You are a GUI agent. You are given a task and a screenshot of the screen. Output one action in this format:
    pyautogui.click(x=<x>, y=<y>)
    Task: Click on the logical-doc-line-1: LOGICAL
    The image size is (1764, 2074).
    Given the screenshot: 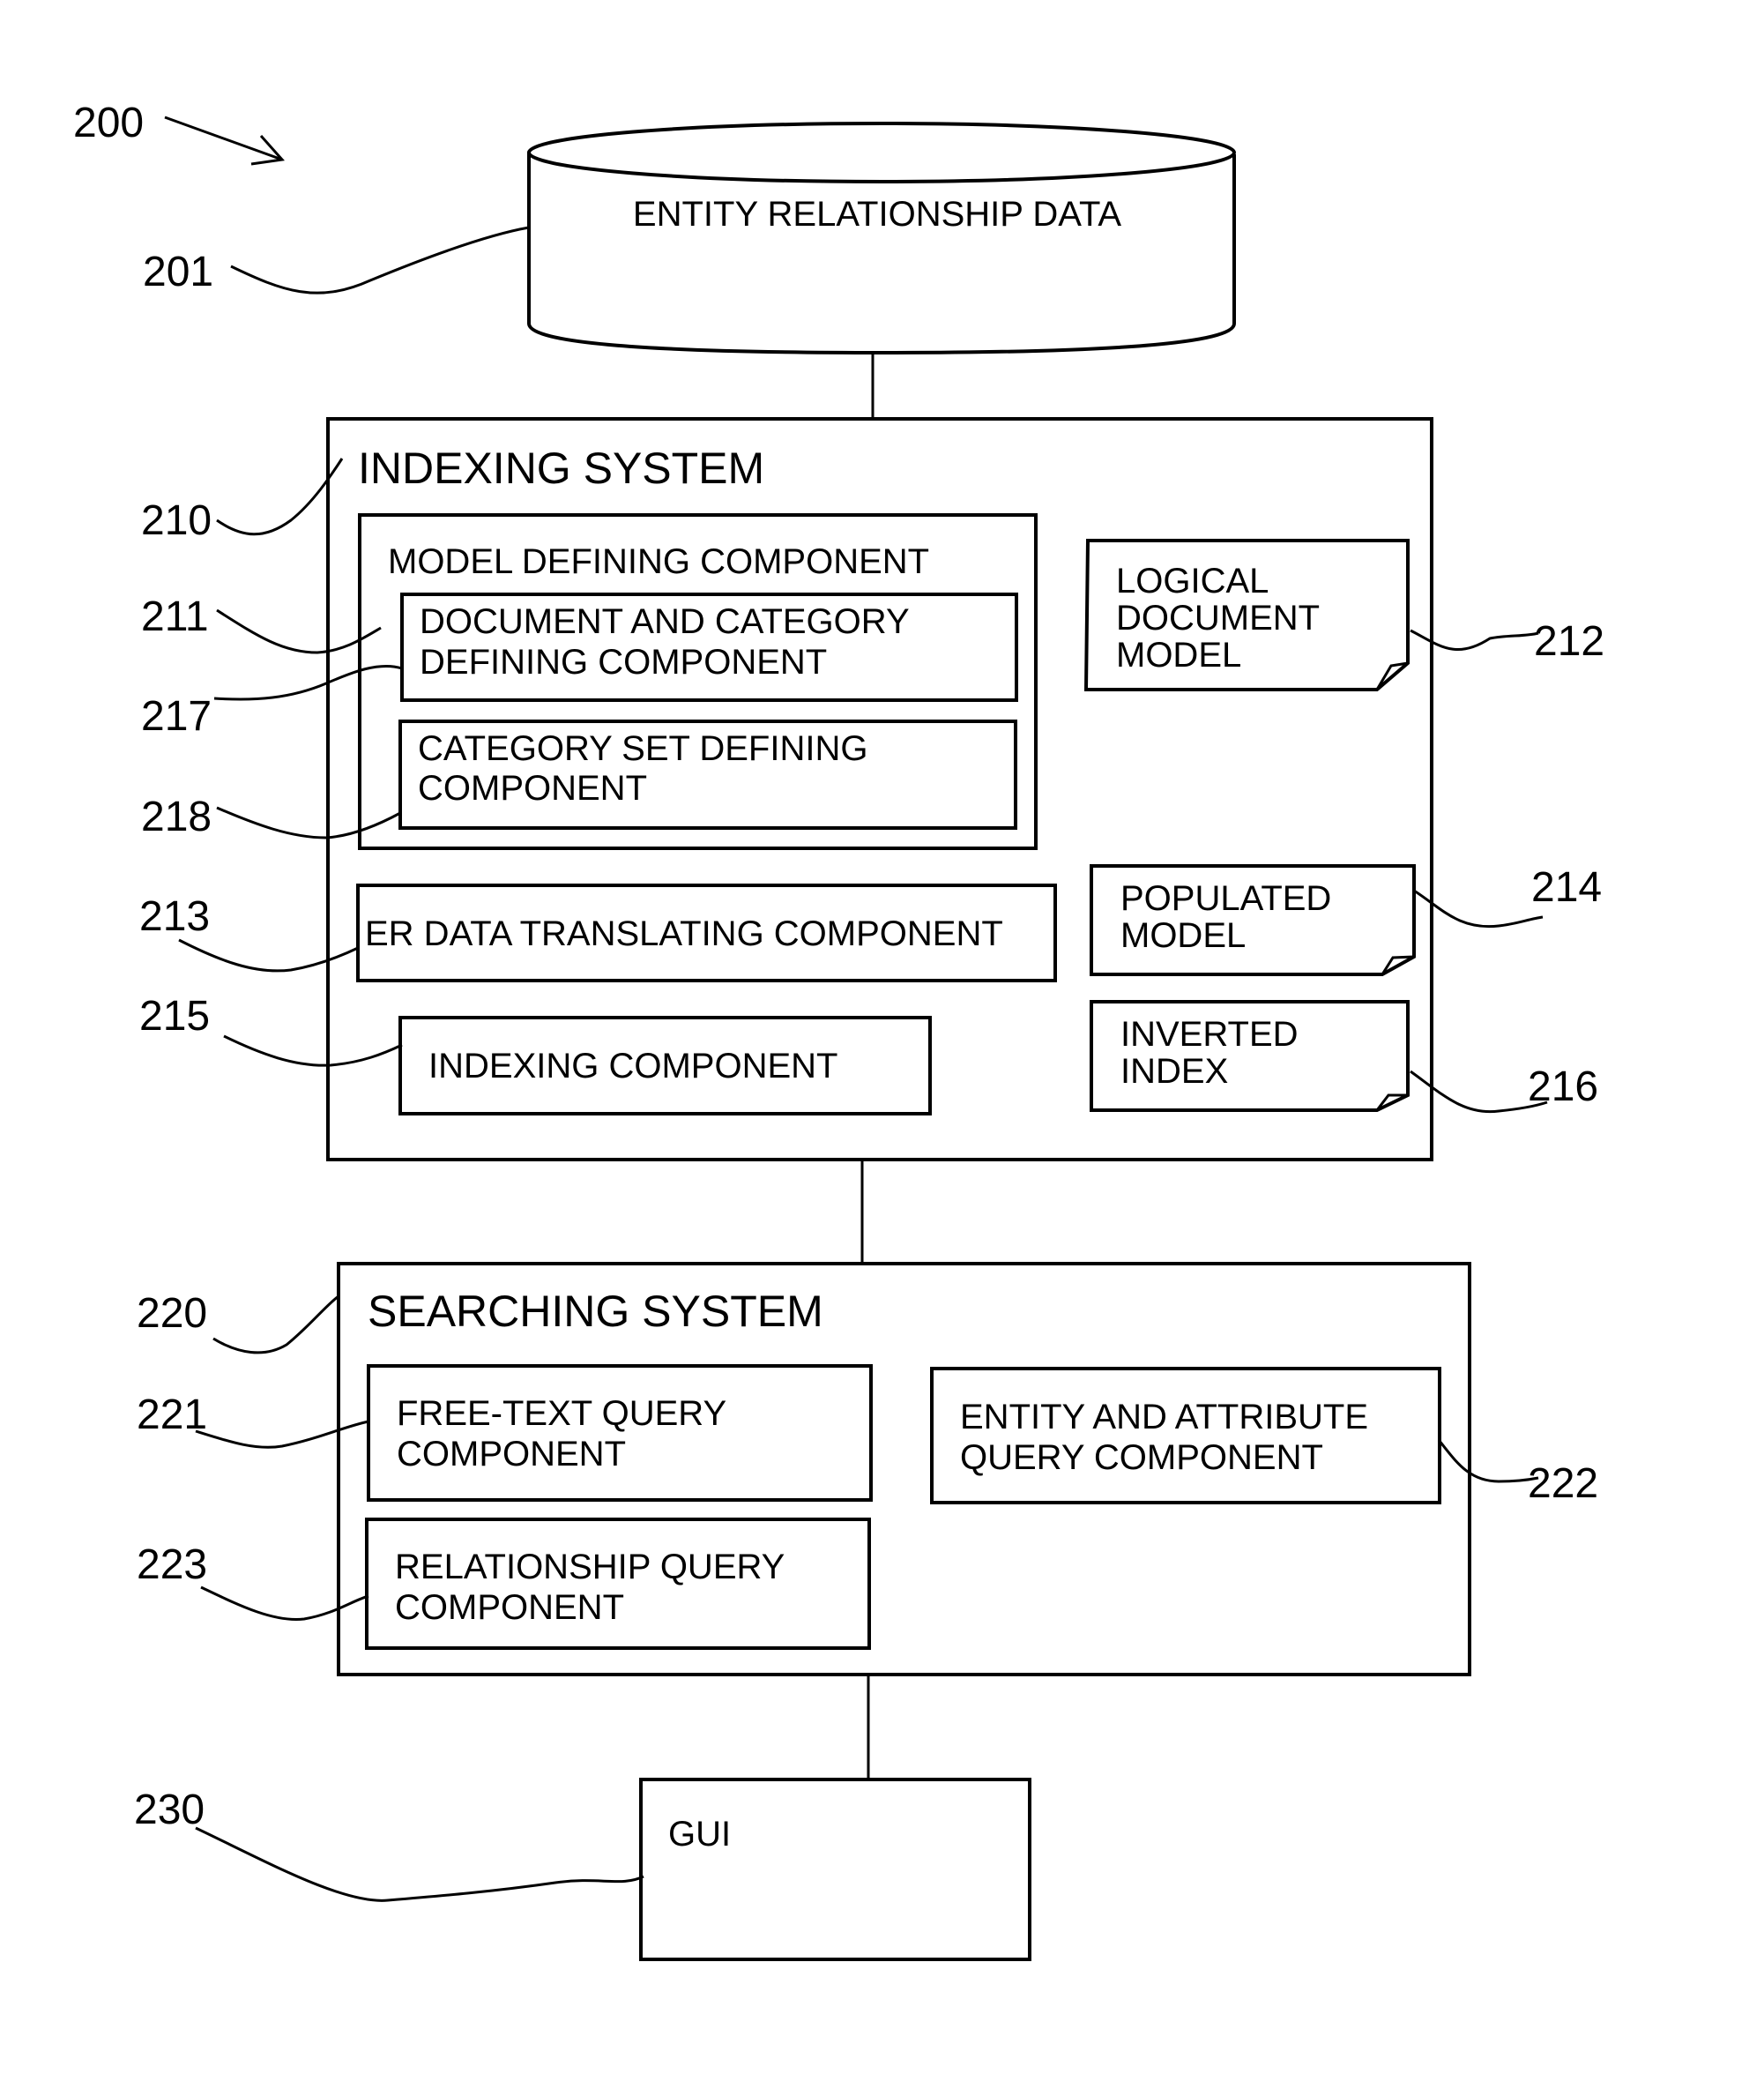 What is the action you would take?
    pyautogui.click(x=1192, y=581)
    